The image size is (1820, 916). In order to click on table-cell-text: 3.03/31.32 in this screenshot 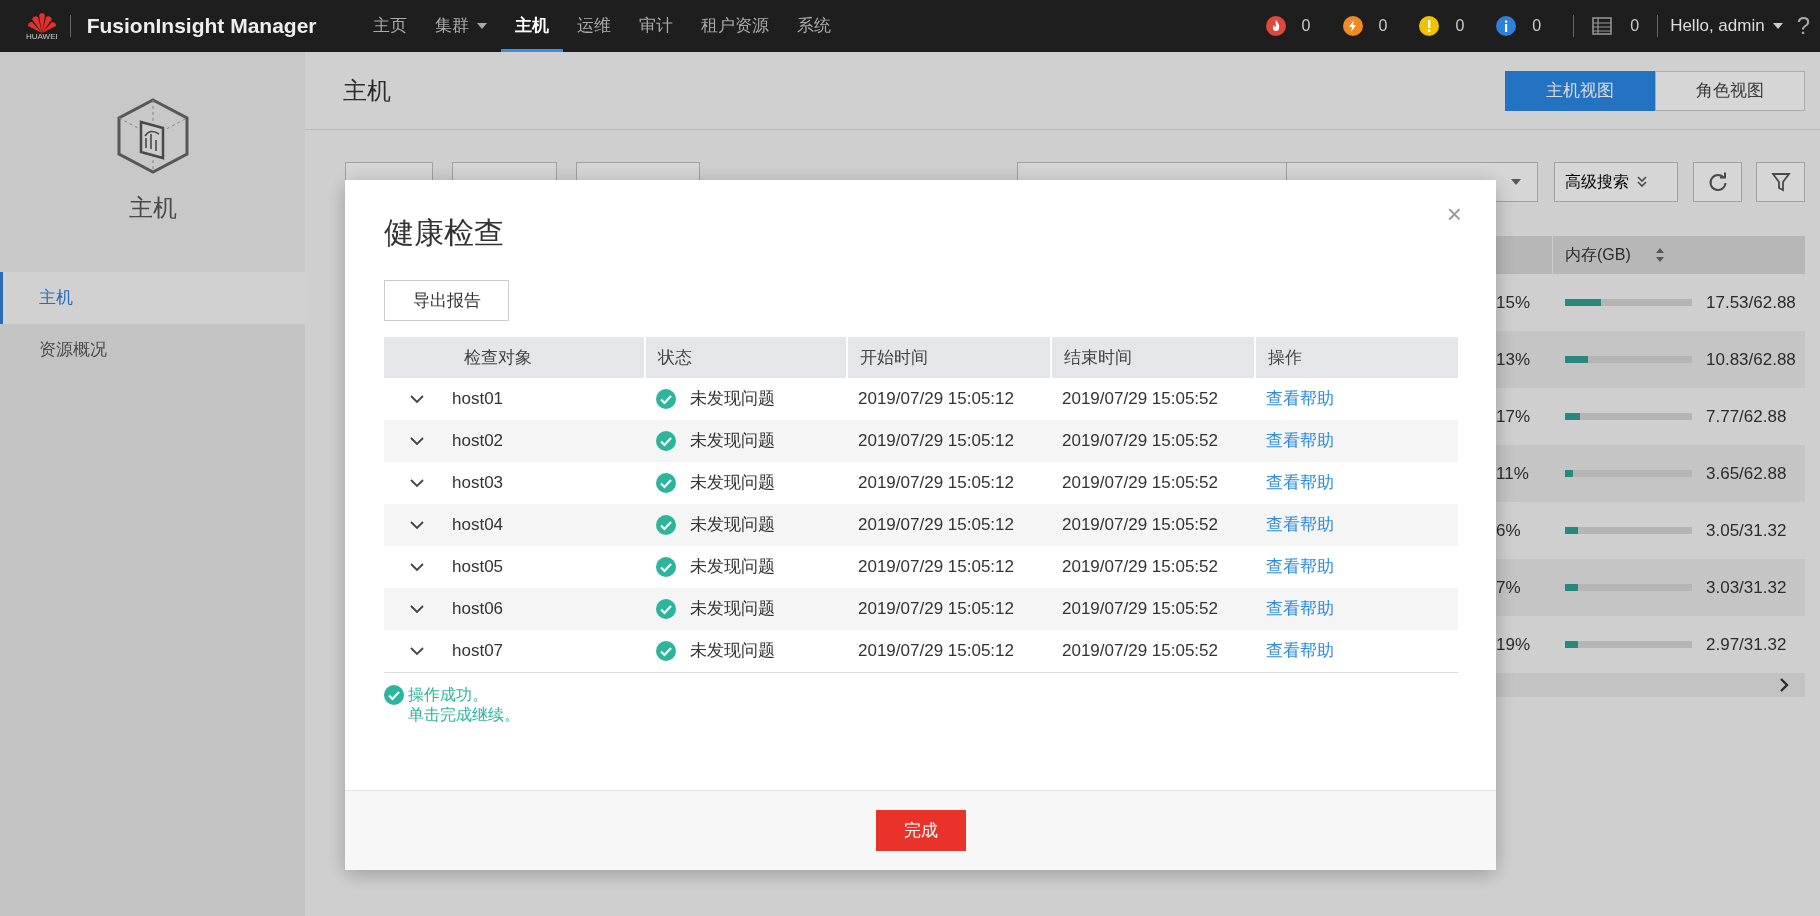, I will do `click(1746, 587)`.